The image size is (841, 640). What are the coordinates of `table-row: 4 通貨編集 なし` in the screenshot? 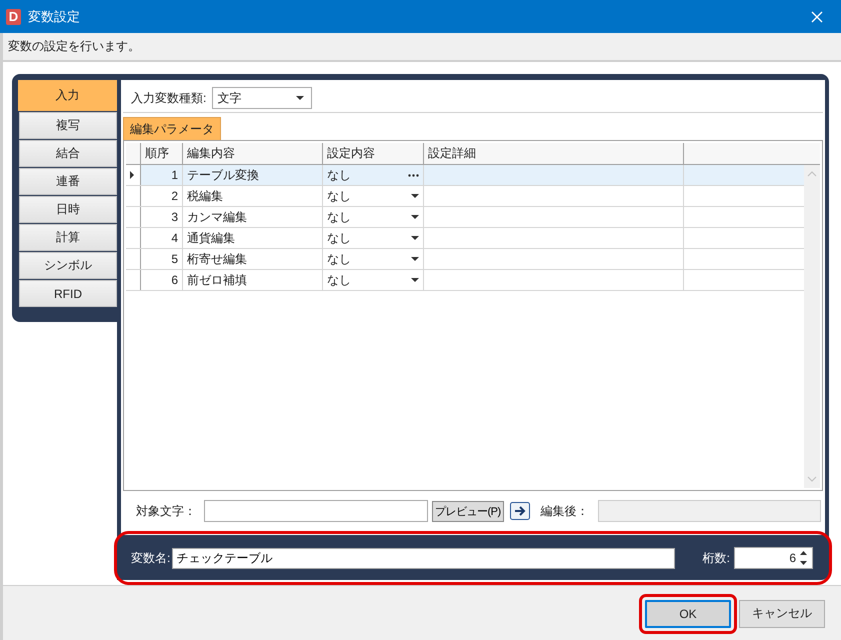 It's located at (465, 238).